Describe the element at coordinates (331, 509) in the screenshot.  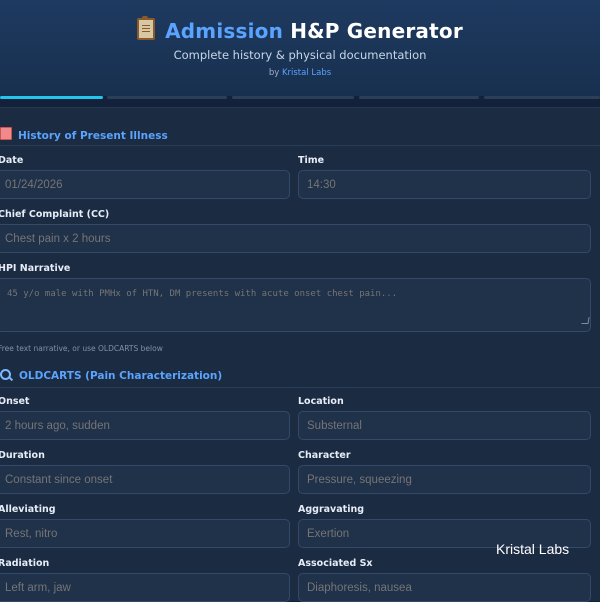
I see `aggravating-label: Aggravating` at that location.